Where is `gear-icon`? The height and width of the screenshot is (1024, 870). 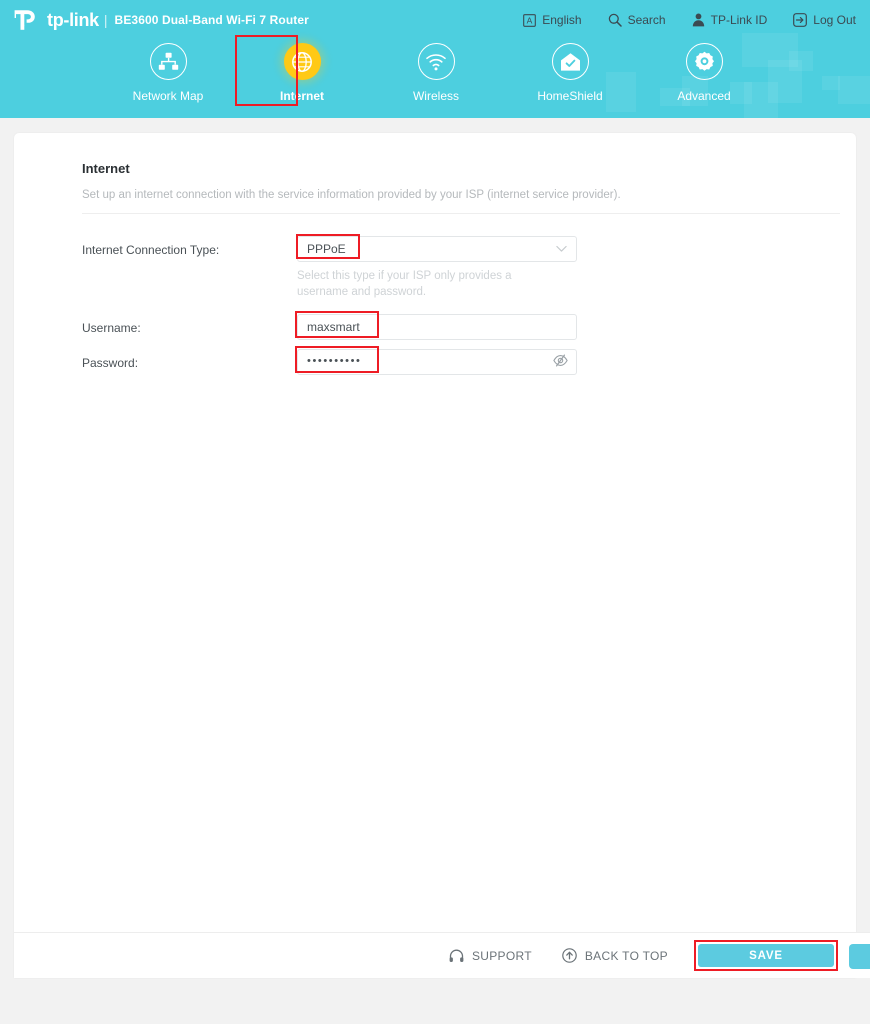
gear-icon is located at coordinates (704, 61).